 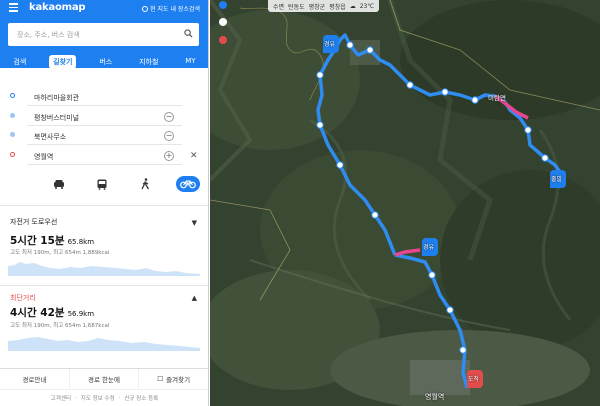 What do you see at coordinates (23, 298) in the screenshot?
I see `route-title: 최단거리` at bounding box center [23, 298].